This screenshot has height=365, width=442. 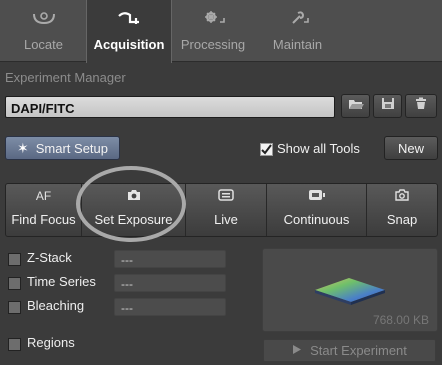 What do you see at coordinates (71, 148) in the screenshot?
I see `smart-setup-label: Smart Setup` at bounding box center [71, 148].